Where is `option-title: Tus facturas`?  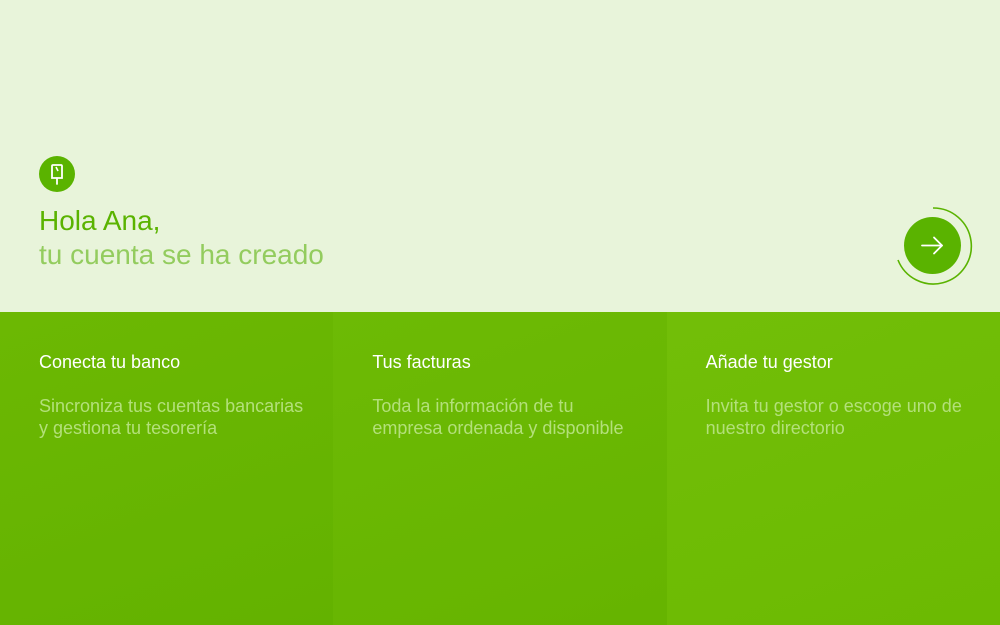
option-title: Tus facturas is located at coordinates (421, 362).